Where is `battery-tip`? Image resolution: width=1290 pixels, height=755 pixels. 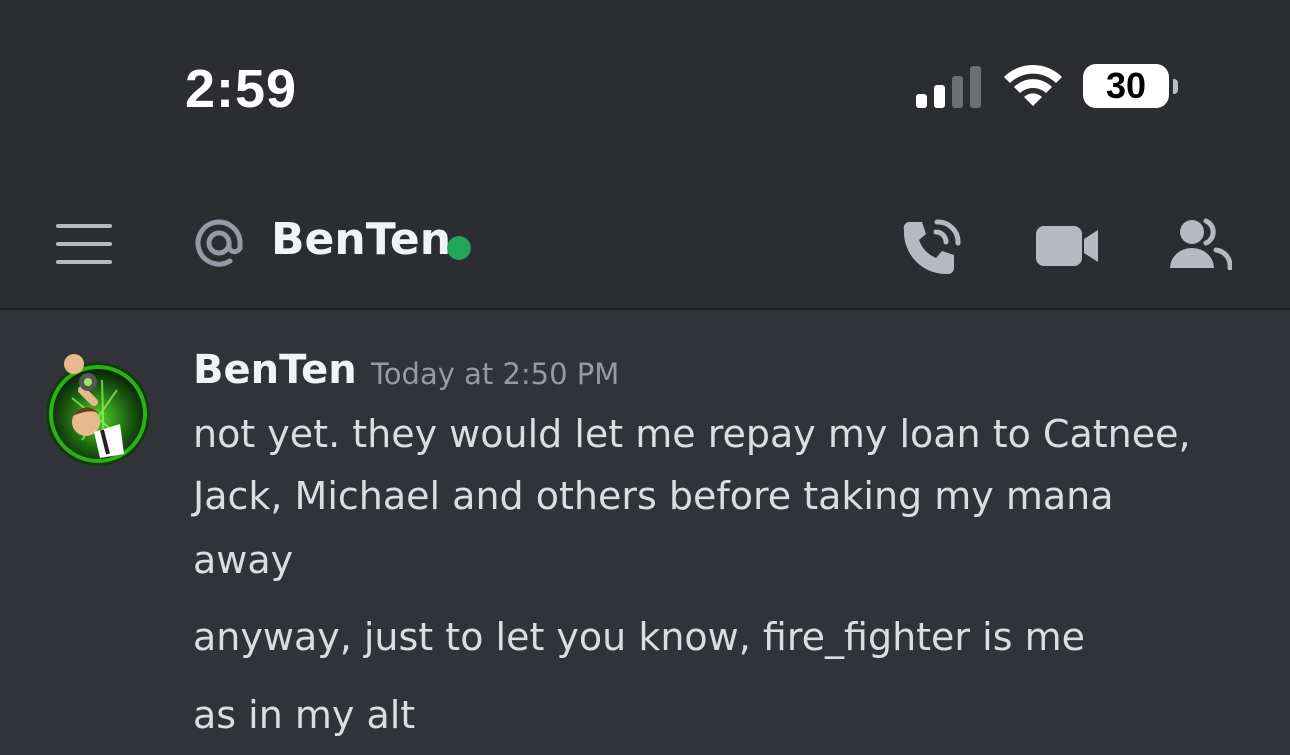 battery-tip is located at coordinates (1175, 86).